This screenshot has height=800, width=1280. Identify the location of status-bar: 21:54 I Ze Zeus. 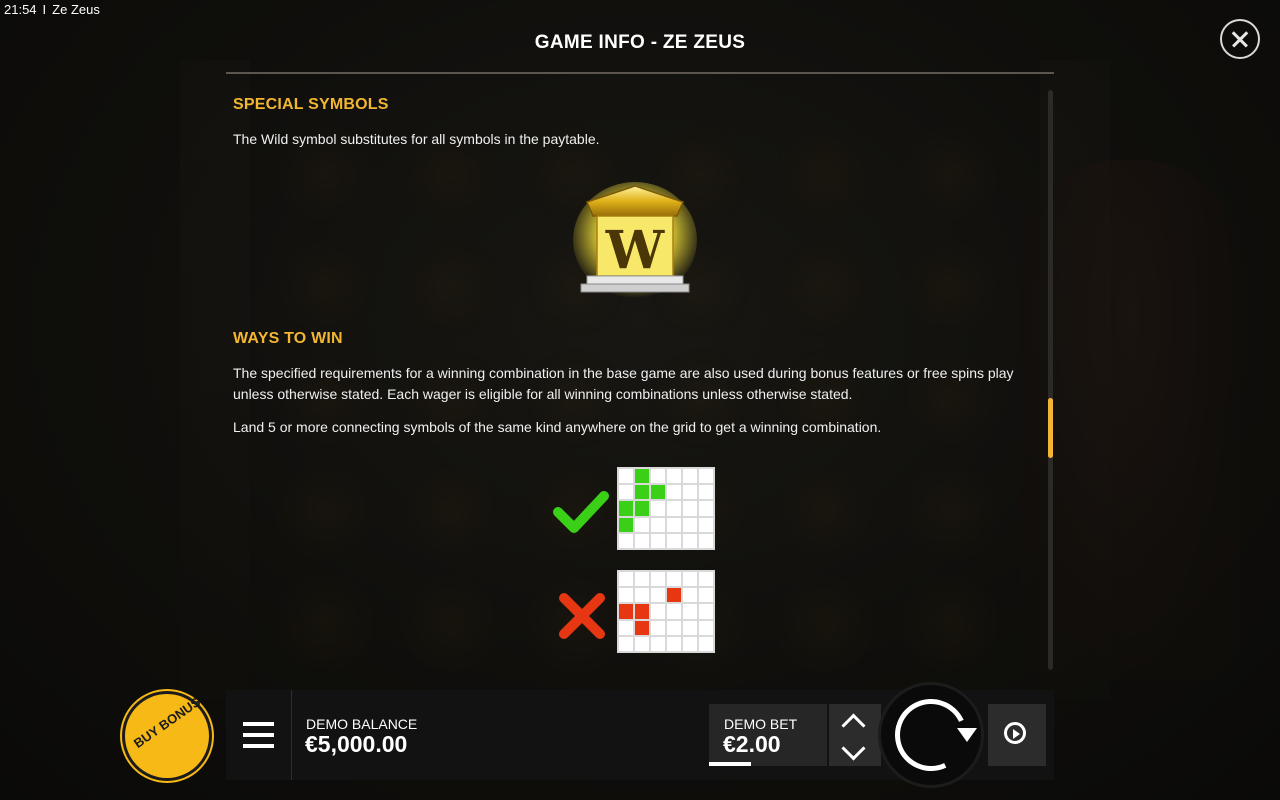
(55, 9).